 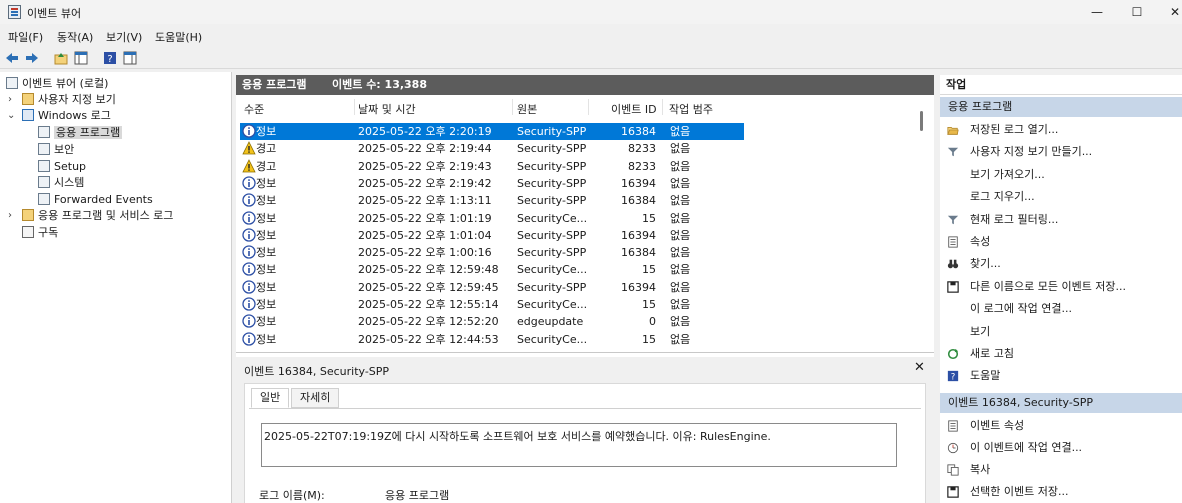 I want to click on tab-general: 일반, so click(x=270, y=398).